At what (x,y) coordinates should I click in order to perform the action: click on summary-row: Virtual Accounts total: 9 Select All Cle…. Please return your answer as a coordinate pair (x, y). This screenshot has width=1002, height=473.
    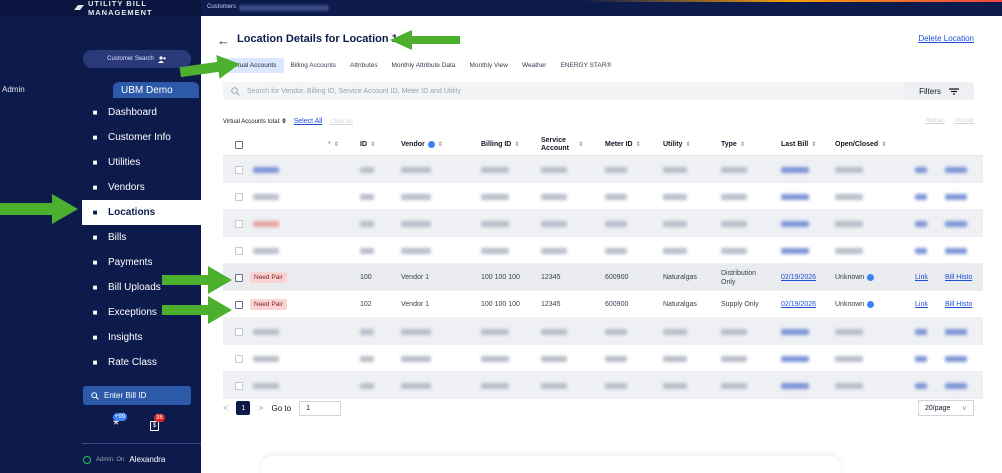
    Looking at the image, I should click on (288, 121).